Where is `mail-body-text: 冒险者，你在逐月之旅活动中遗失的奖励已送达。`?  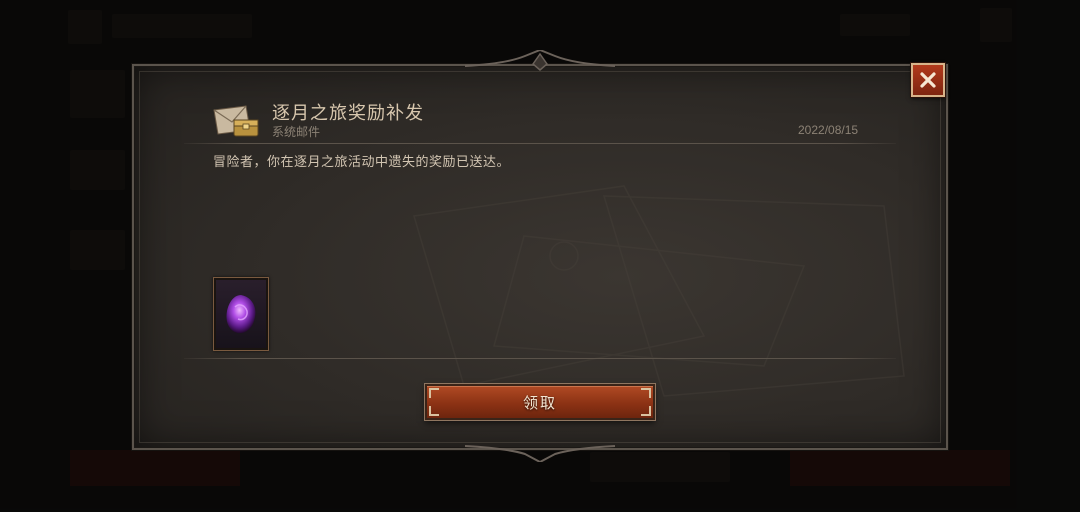
mail-body-text: 冒险者，你在逐月之旅活动中遗失的奖励已送达。 is located at coordinates (362, 162).